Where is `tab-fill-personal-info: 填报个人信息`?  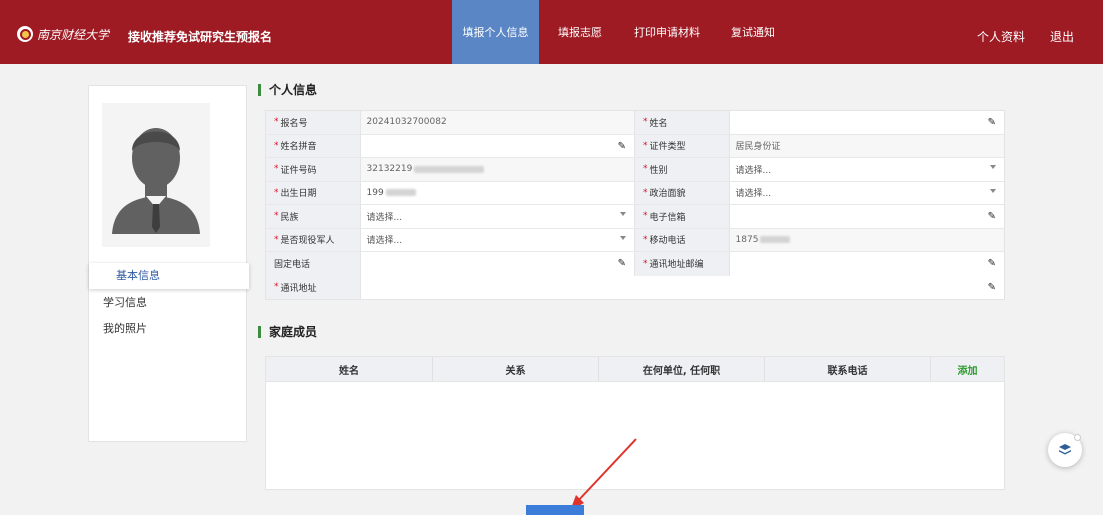
tab-fill-personal-info: 填报个人信息 is located at coordinates (495, 32).